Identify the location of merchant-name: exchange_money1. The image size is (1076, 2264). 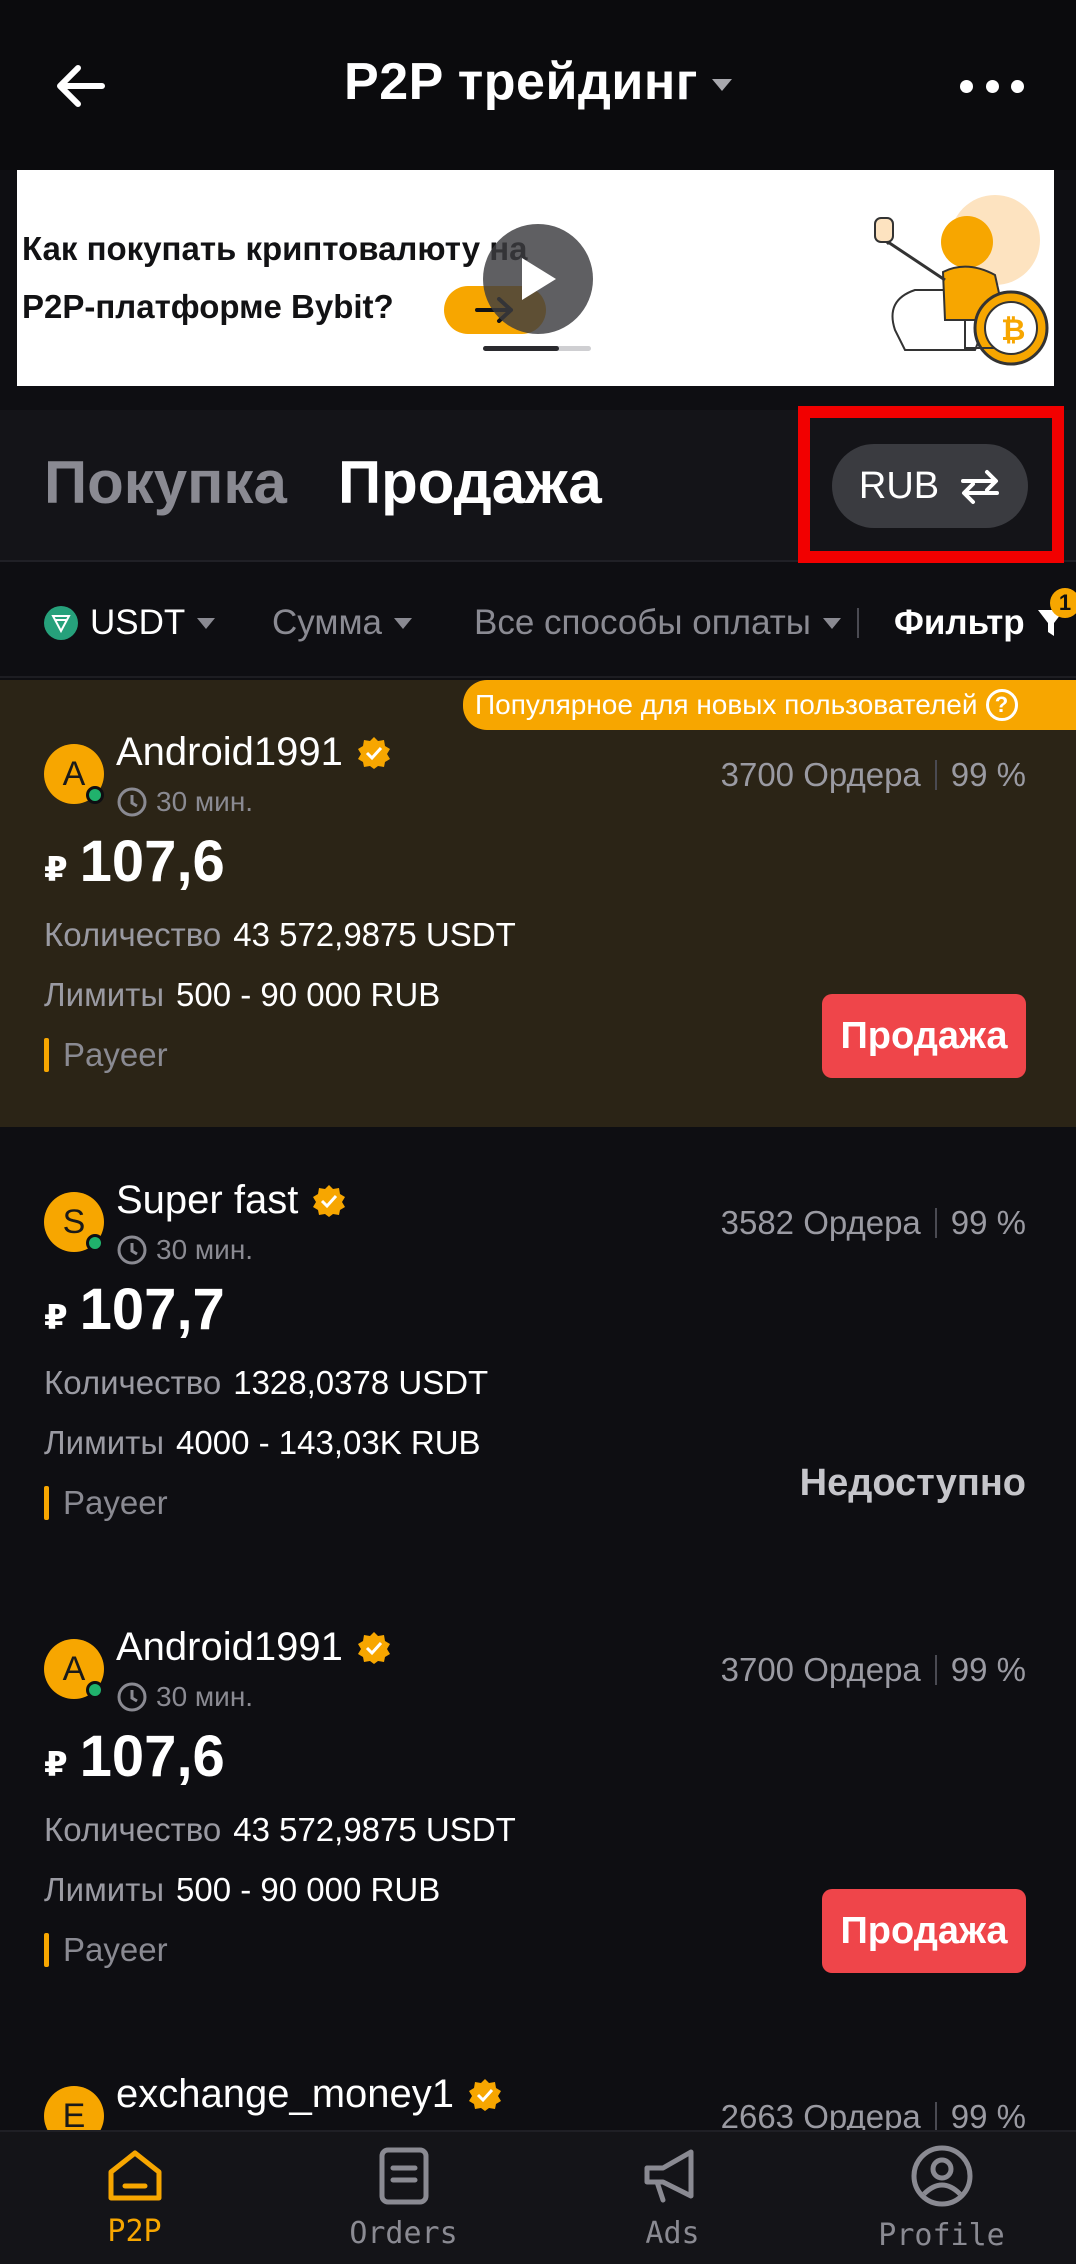
(309, 2094).